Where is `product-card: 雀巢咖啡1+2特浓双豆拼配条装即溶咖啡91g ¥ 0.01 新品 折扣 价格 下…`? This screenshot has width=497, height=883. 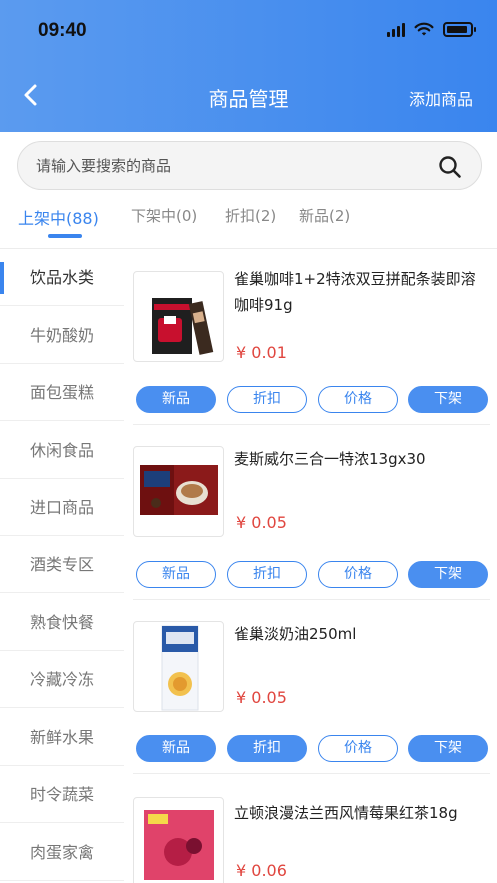 product-card: 雀巢咖啡1+2特浓双豆拼配条装即溶咖啡91g ¥ 0.01 新品 折扣 价格 下… is located at coordinates (311, 346).